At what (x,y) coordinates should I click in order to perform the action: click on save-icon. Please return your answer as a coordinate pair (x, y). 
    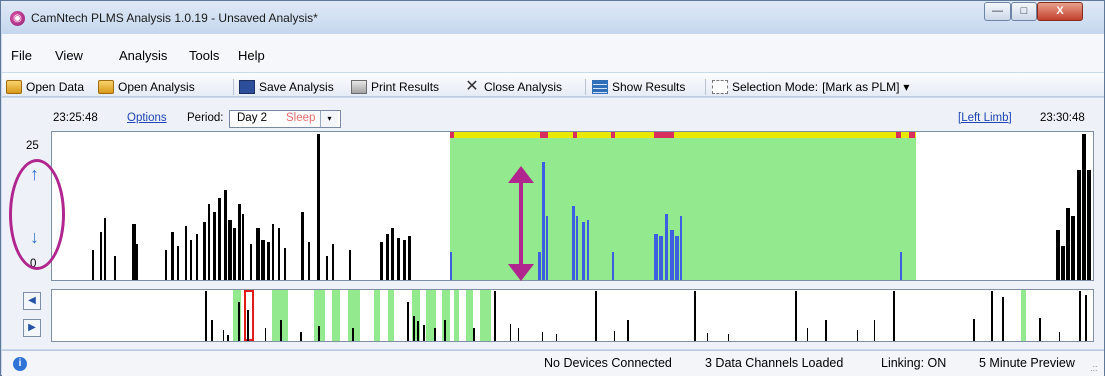
    Looking at the image, I should click on (247, 87).